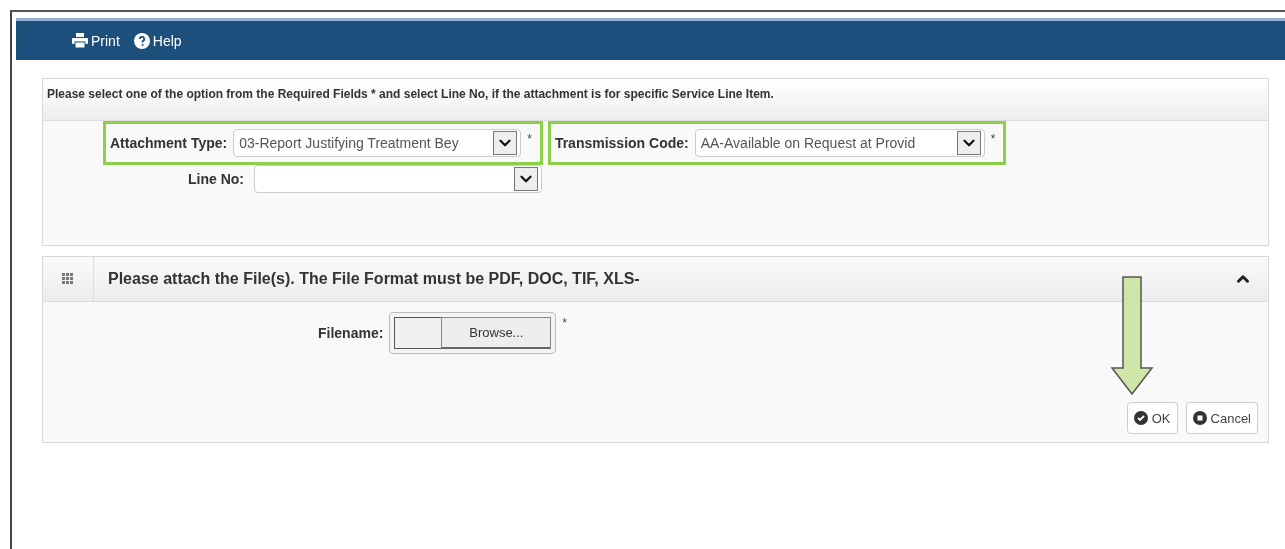 The height and width of the screenshot is (549, 1285). I want to click on field-label: Attachment Type:, so click(169, 143).